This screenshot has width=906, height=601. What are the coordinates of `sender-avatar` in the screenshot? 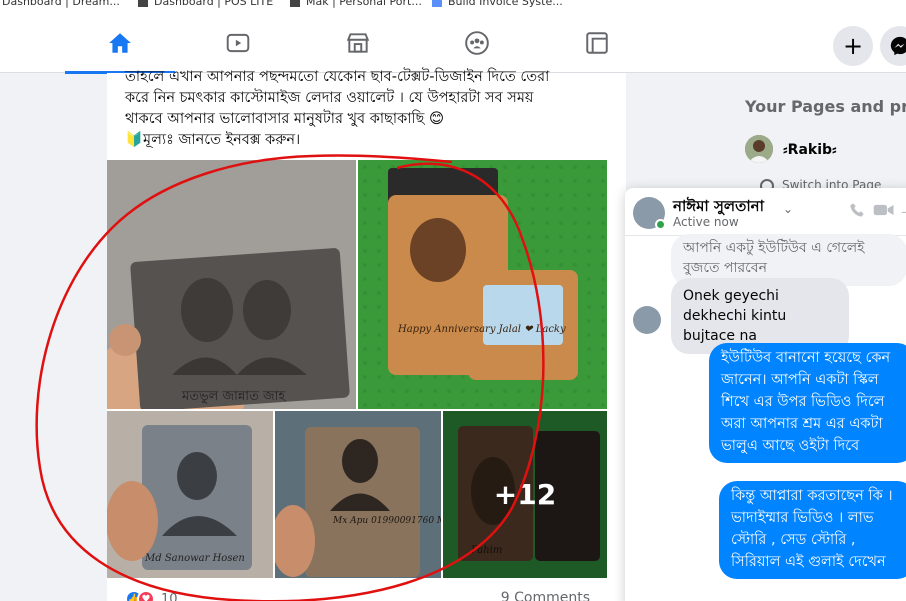 It's located at (647, 320).